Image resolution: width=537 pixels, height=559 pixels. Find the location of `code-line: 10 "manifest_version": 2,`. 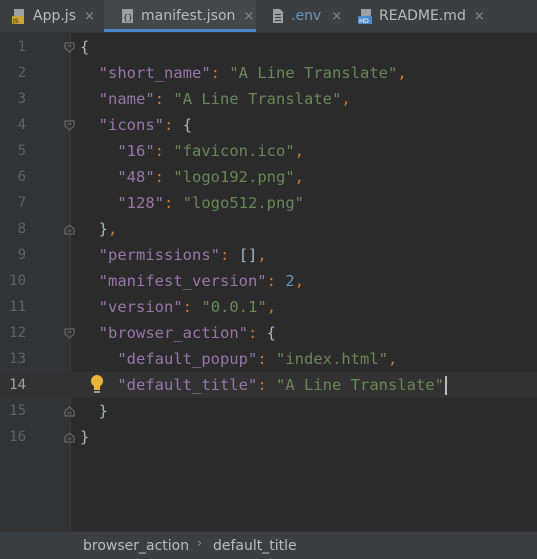

code-line: 10 "manifest_version": 2, is located at coordinates (268, 281).